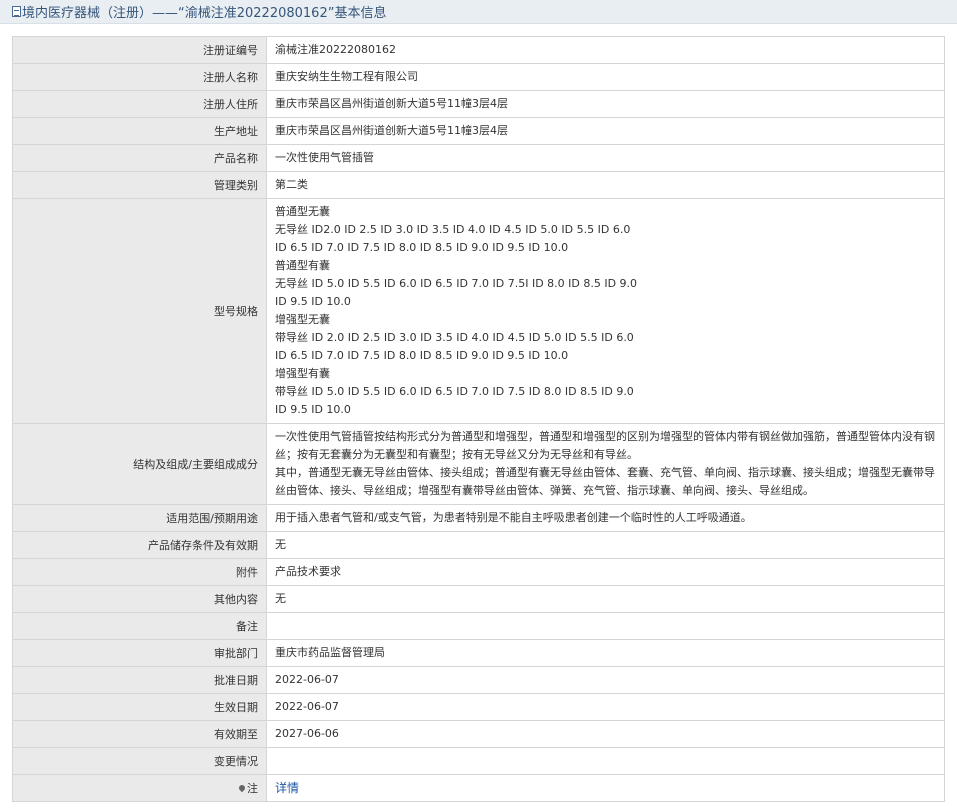 This screenshot has height=810, width=957. What do you see at coordinates (287, 788) in the screenshot?
I see `details-link: 详情` at bounding box center [287, 788].